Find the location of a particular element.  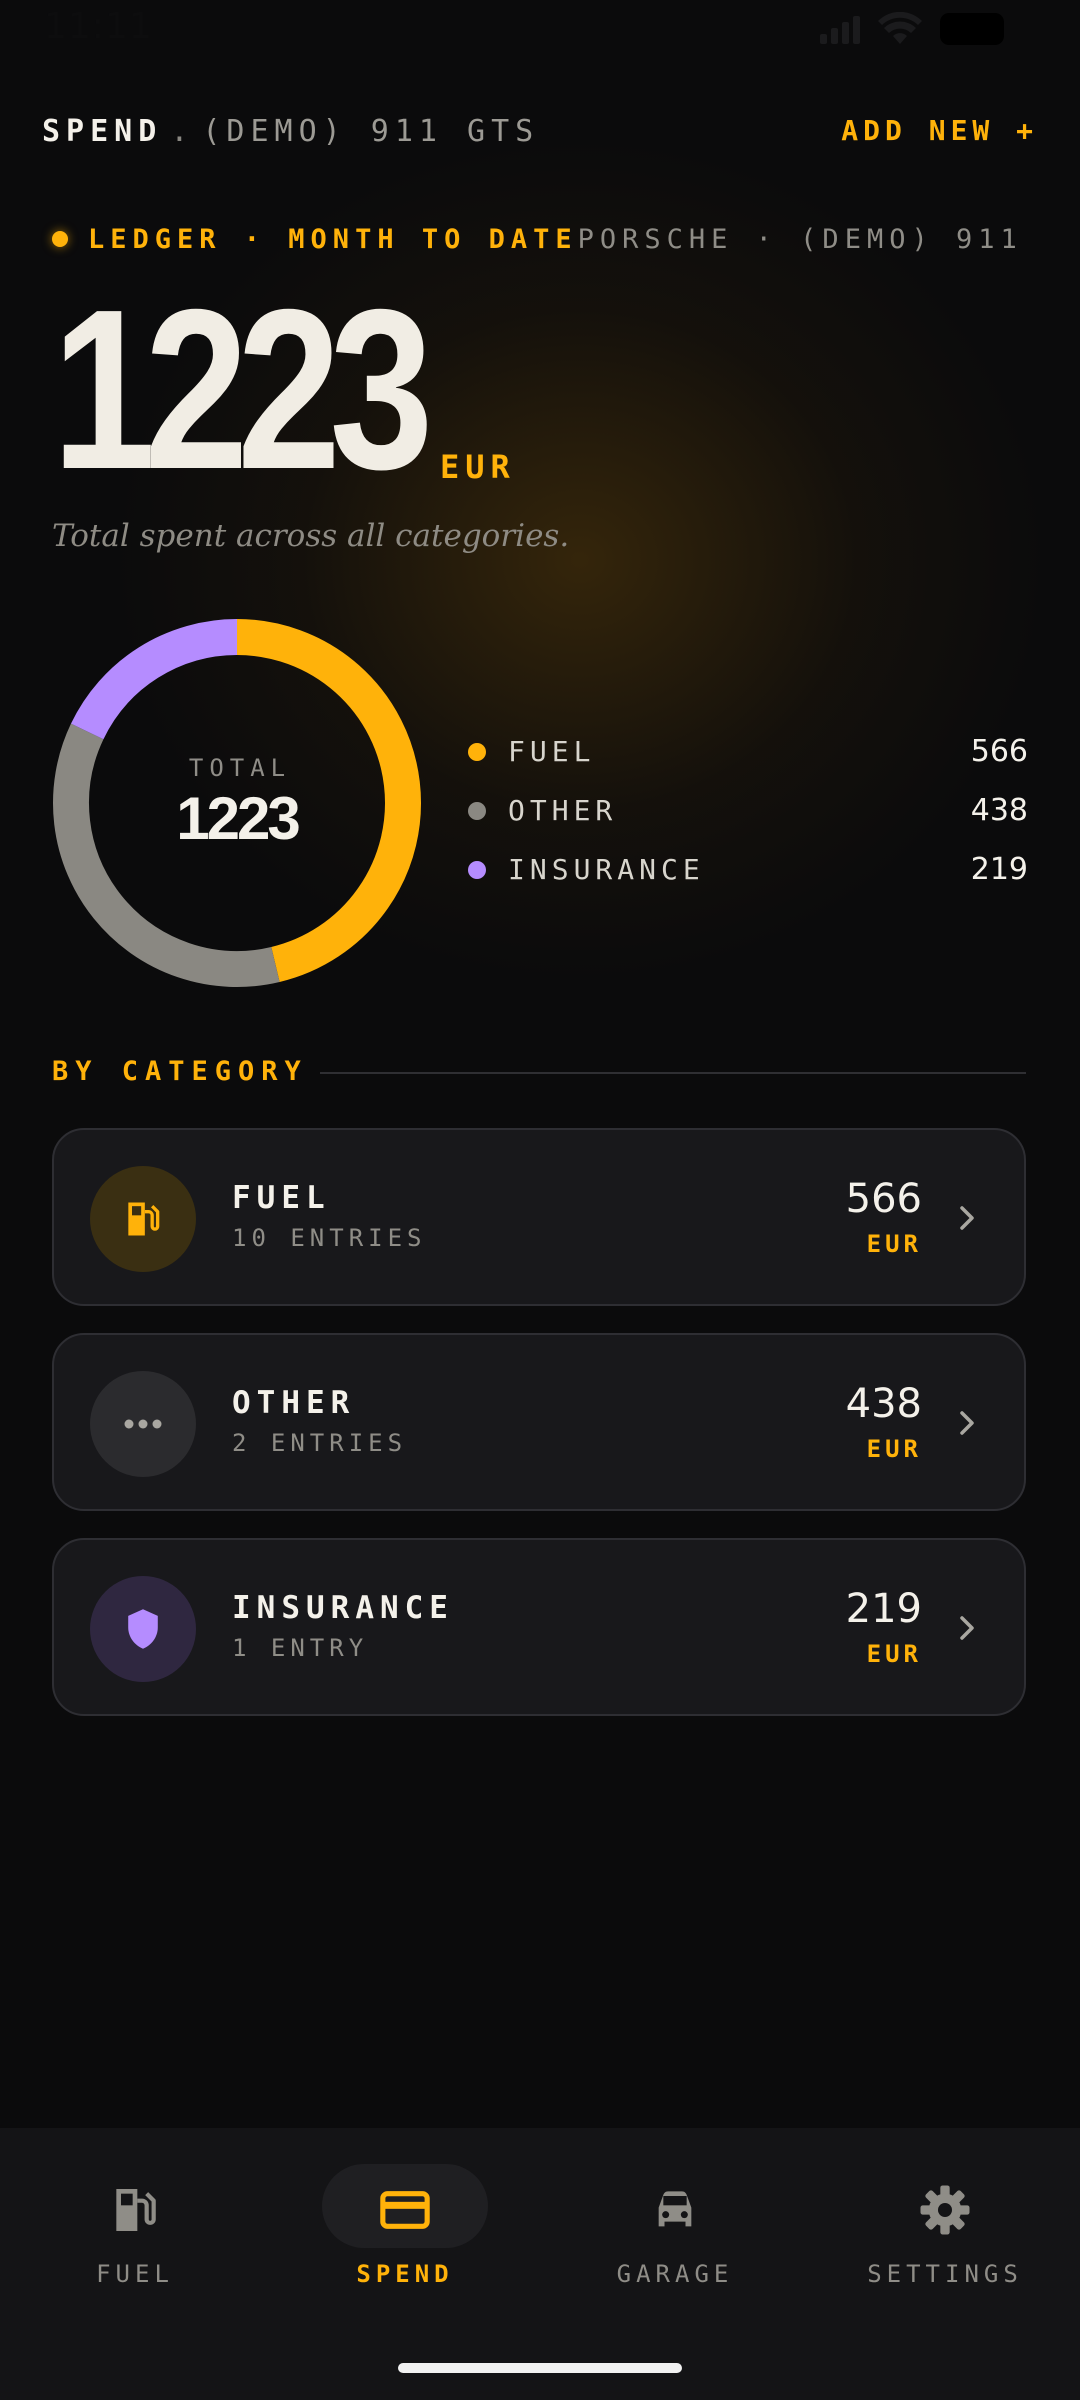

legend-item-other: OTHER 438 is located at coordinates (748, 810).